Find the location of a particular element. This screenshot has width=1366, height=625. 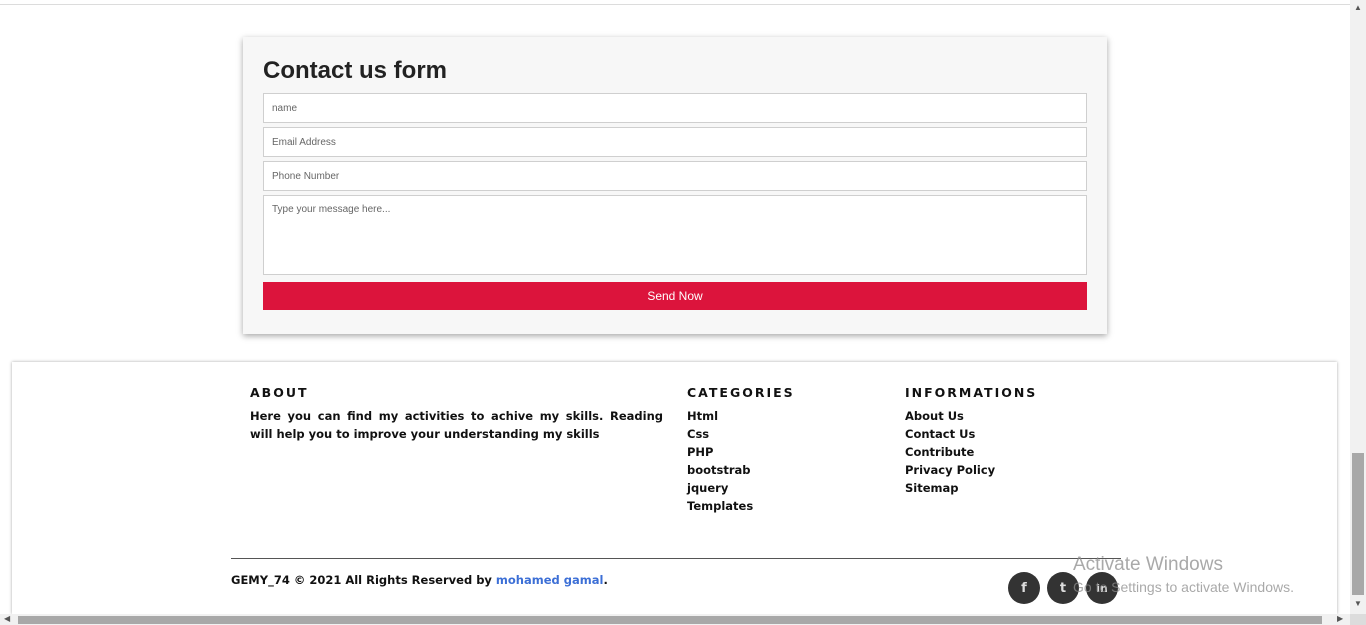

message-textarea is located at coordinates (675, 235).